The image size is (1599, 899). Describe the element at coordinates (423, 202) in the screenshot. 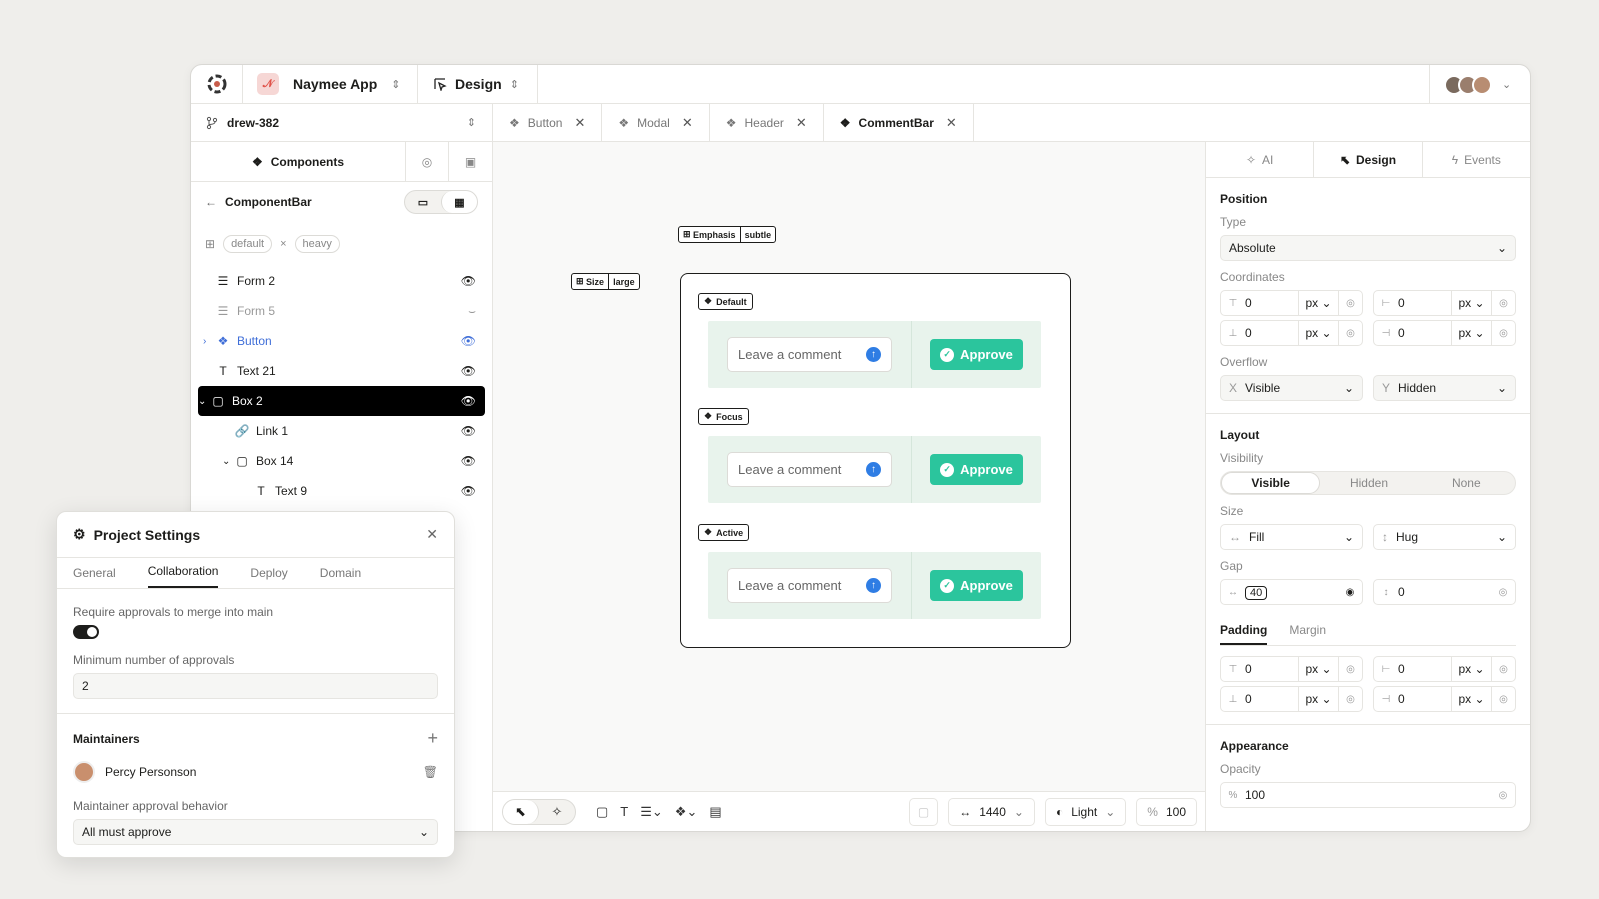

I see `single-view-icon: ▭` at that location.